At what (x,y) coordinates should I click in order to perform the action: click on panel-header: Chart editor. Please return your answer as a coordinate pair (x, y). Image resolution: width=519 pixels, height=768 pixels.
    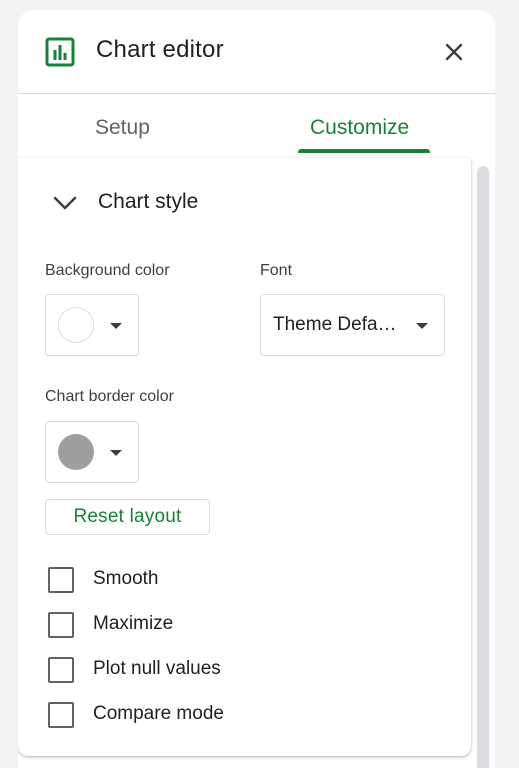
    Looking at the image, I should click on (256, 52).